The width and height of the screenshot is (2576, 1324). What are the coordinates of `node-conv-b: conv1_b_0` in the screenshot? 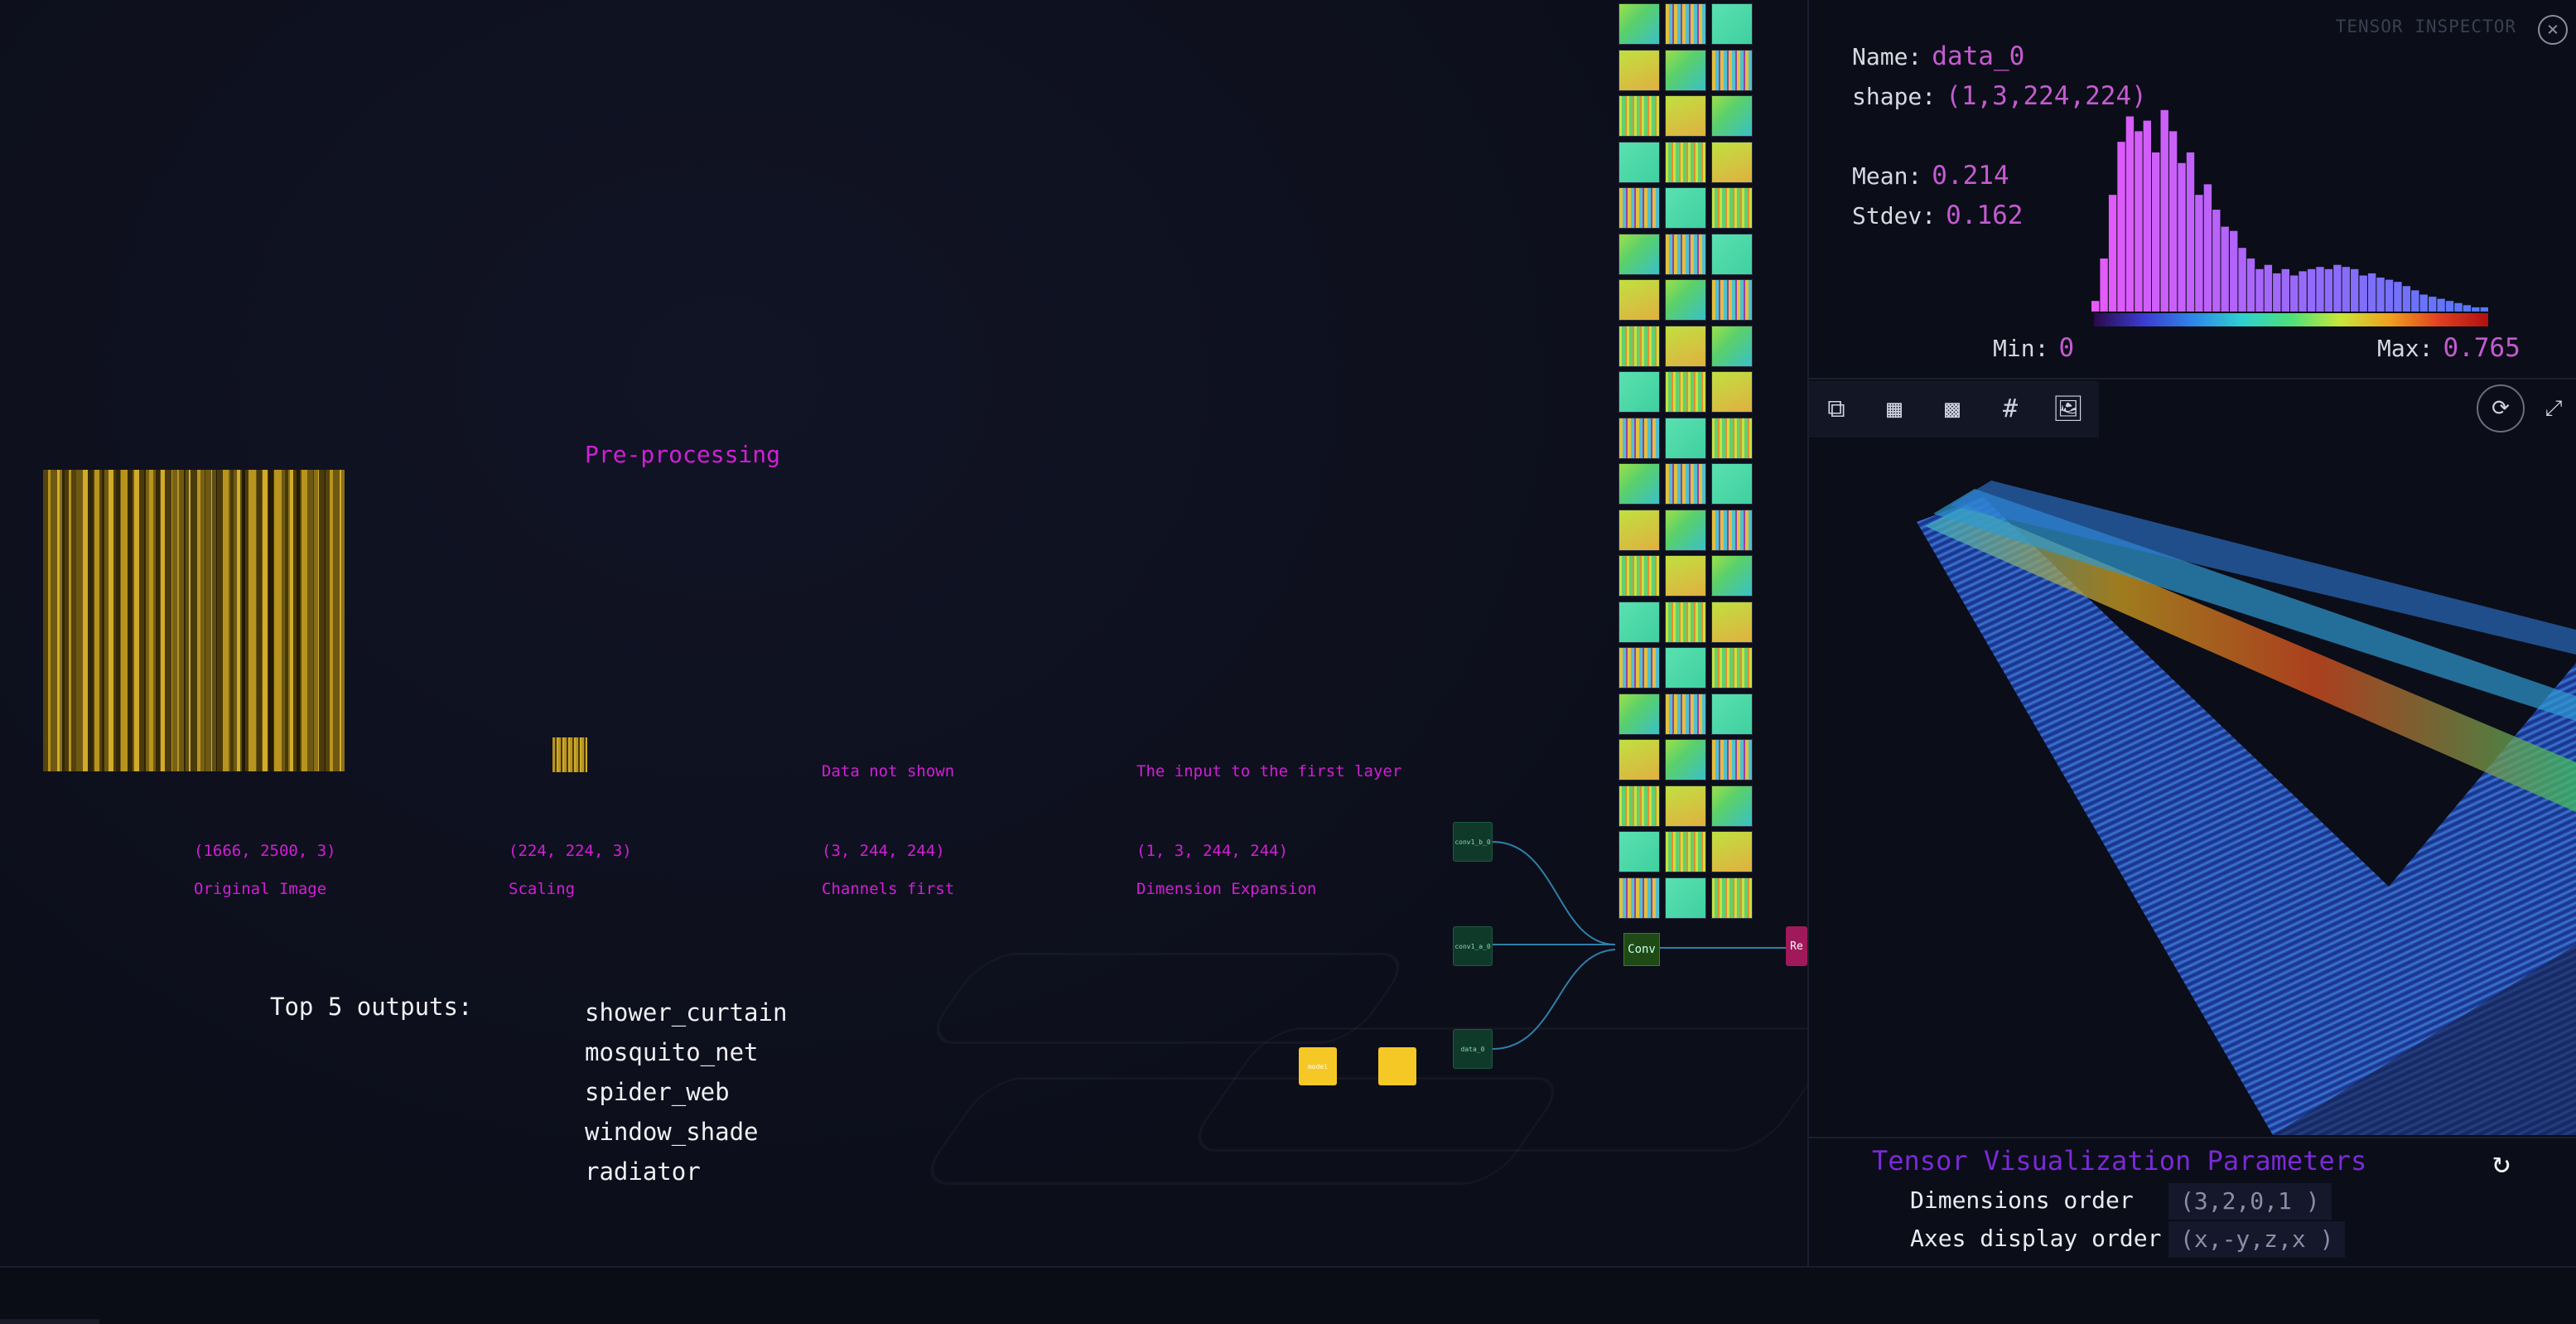 It's located at (1473, 842).